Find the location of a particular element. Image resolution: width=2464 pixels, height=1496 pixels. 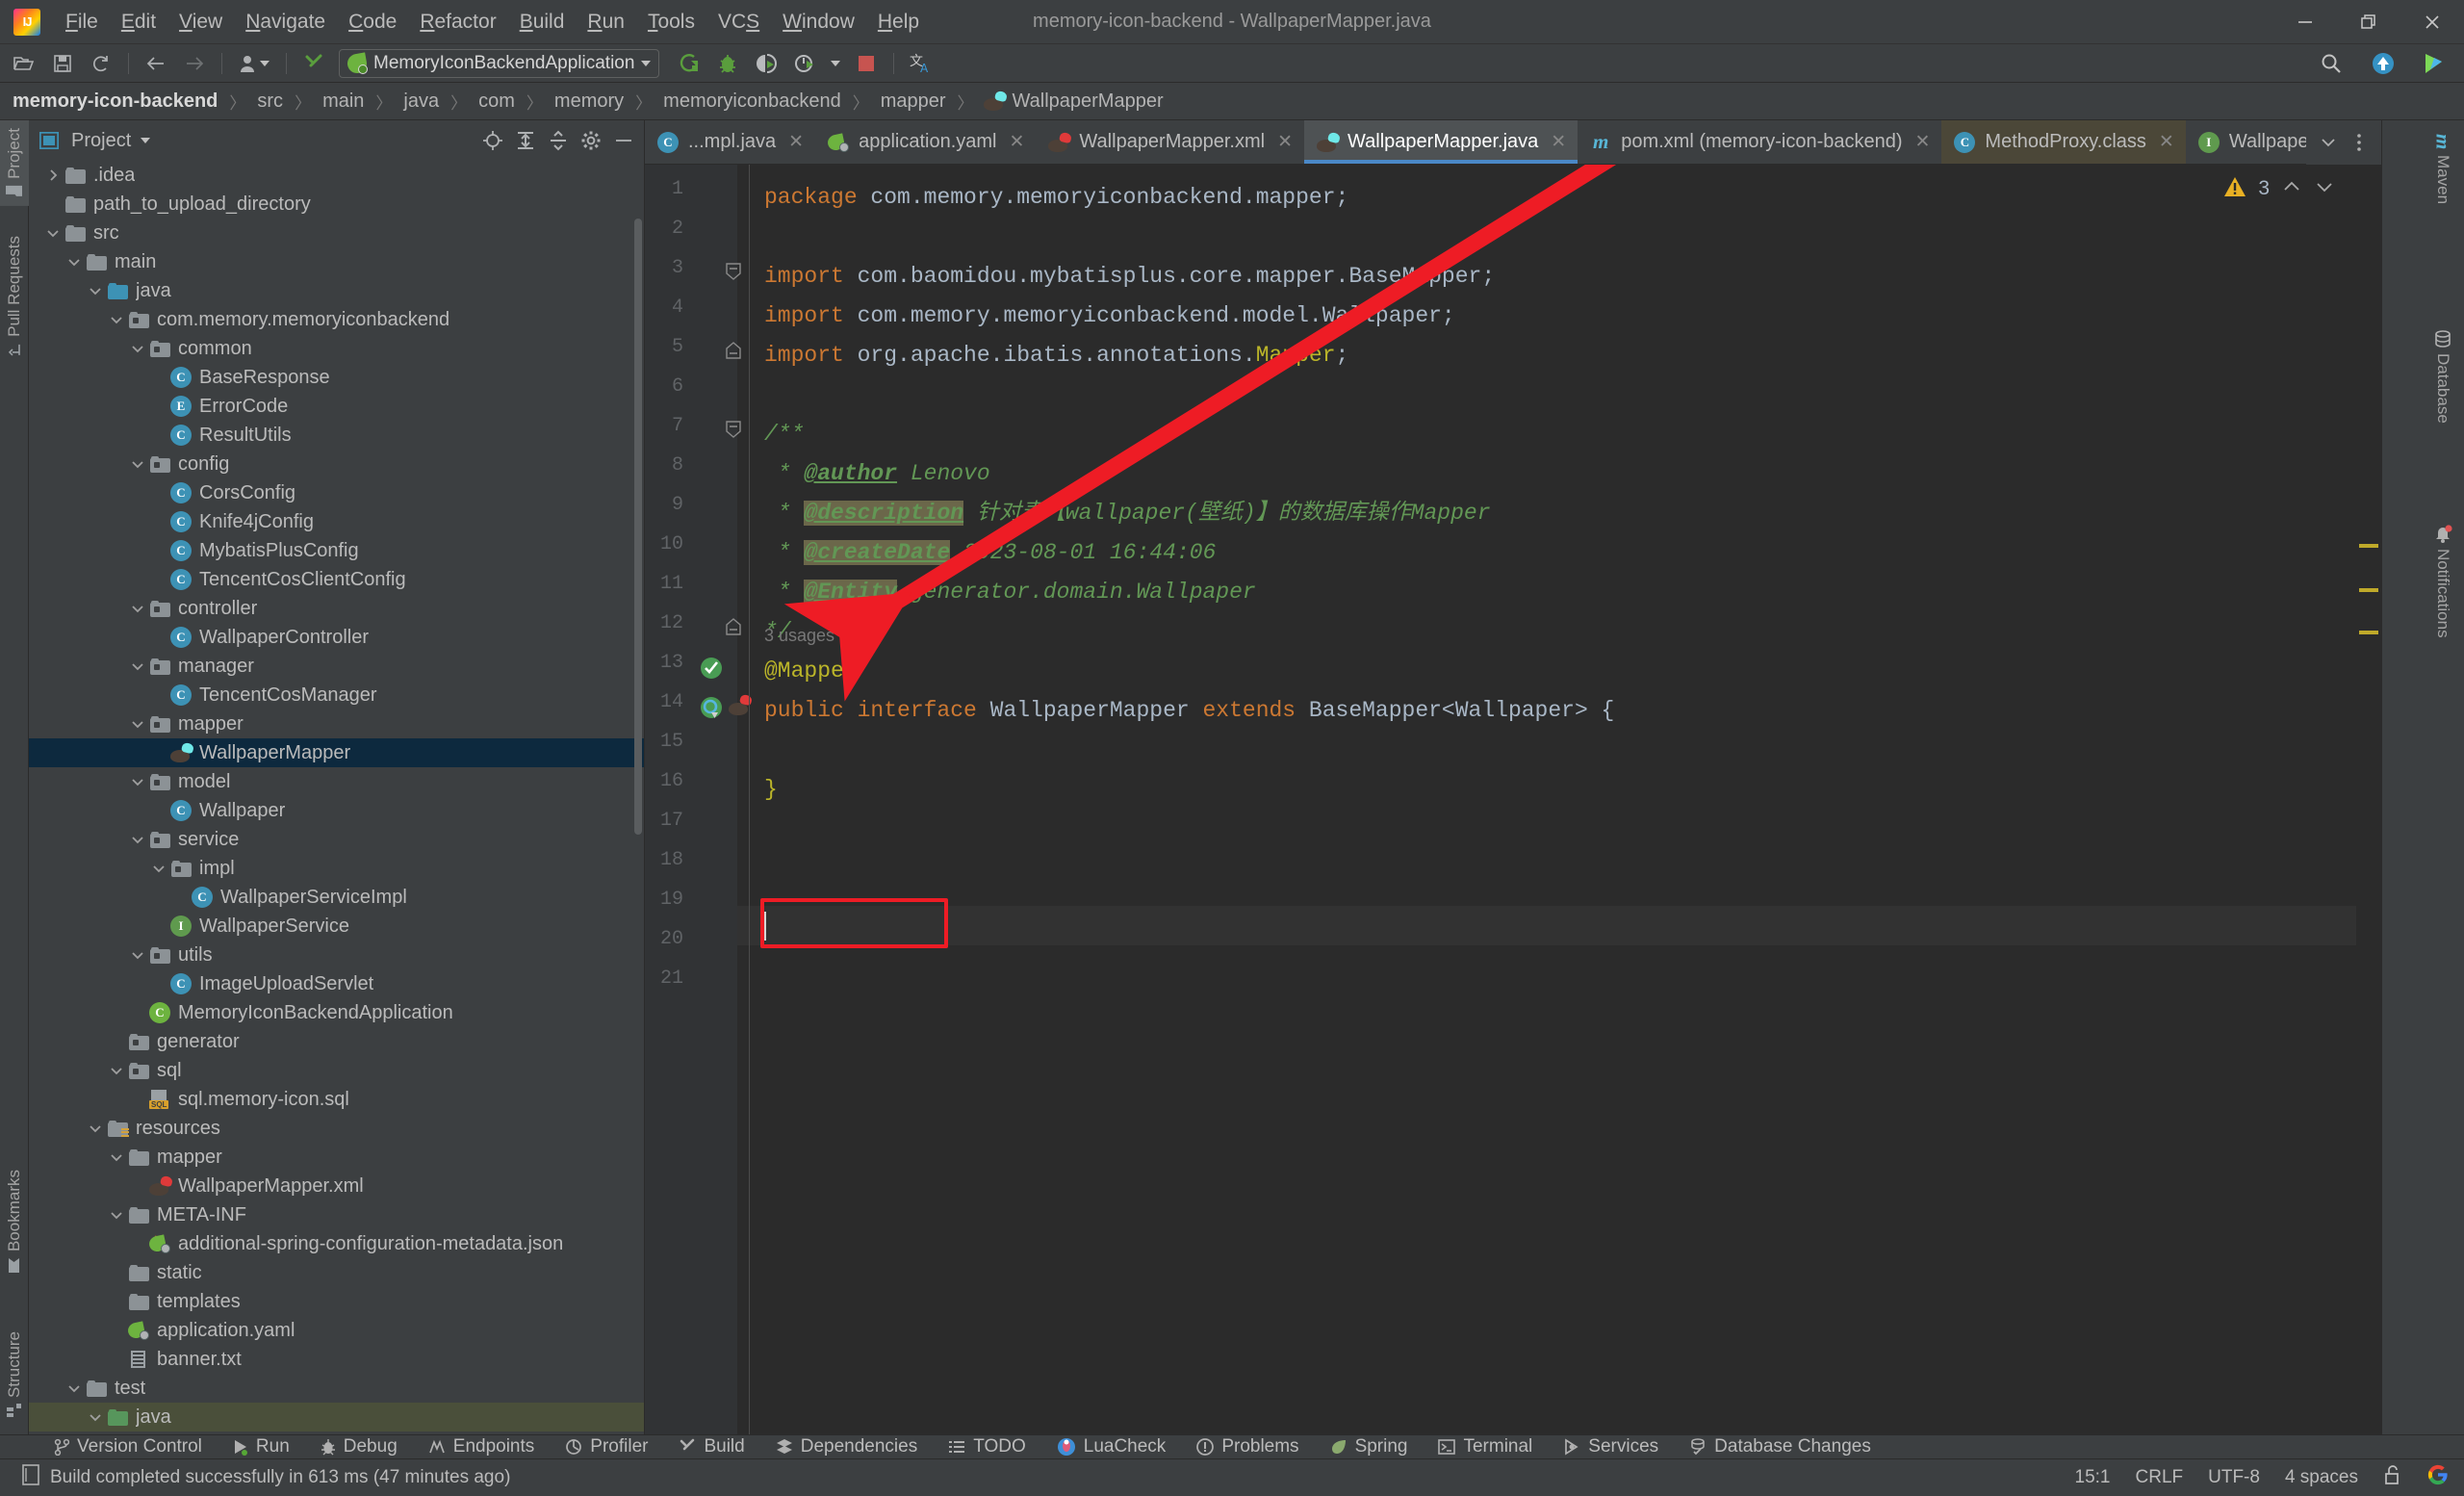

tree-node-utils: utils is located at coordinates (336, 955).